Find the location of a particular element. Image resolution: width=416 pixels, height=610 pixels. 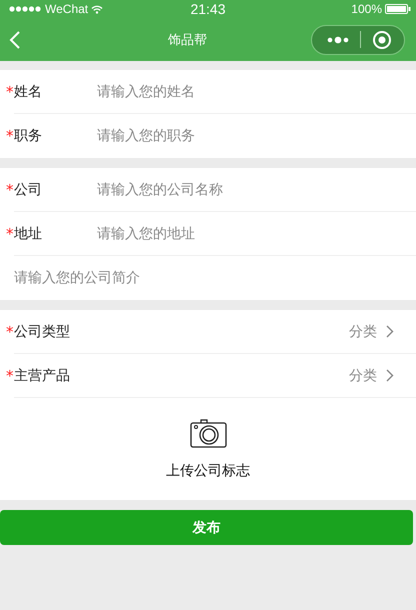

clock-time: 21:43 is located at coordinates (208, 9).